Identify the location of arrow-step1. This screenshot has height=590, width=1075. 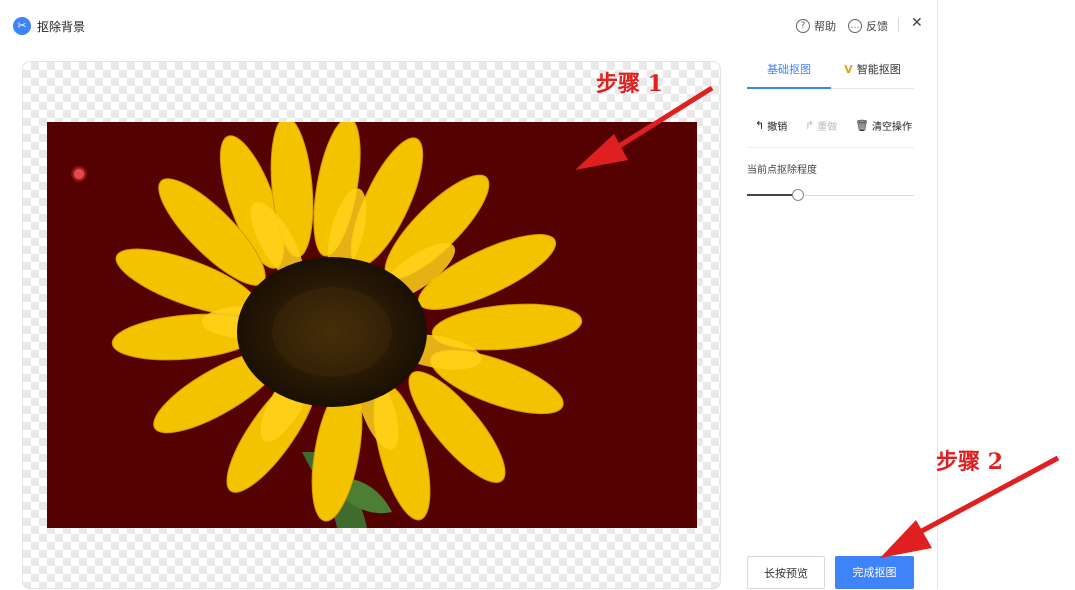
(644, 127).